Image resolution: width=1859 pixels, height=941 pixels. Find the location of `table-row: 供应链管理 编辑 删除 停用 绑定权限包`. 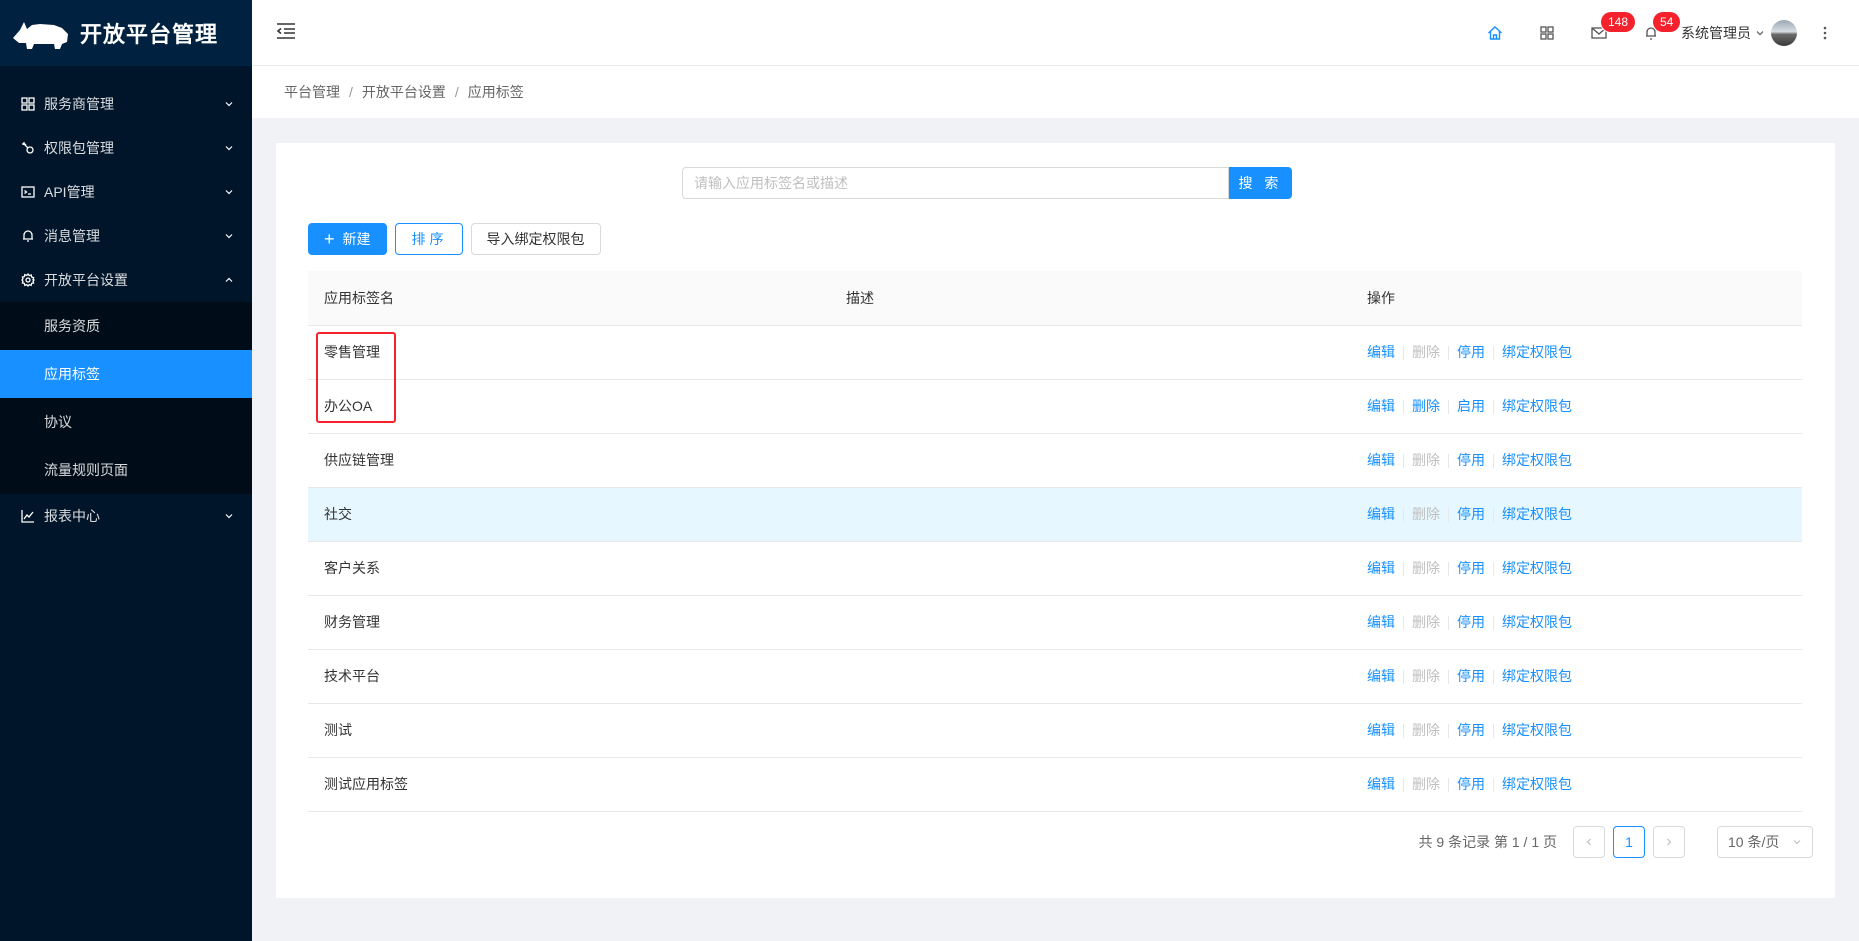

table-row: 供应链管理 编辑 删除 停用 绑定权限包 is located at coordinates (1055, 460).